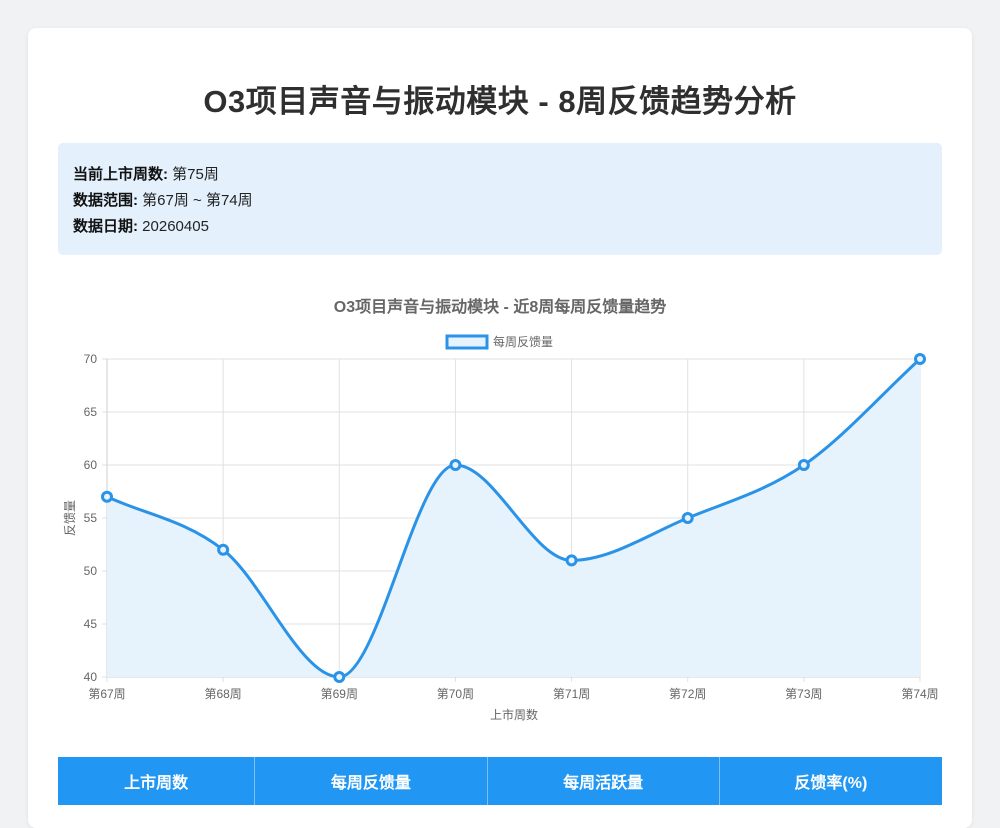 Image resolution: width=1000 pixels, height=828 pixels. Describe the element at coordinates (91, 359) in the screenshot. I see `y-tick-label: 70` at that location.